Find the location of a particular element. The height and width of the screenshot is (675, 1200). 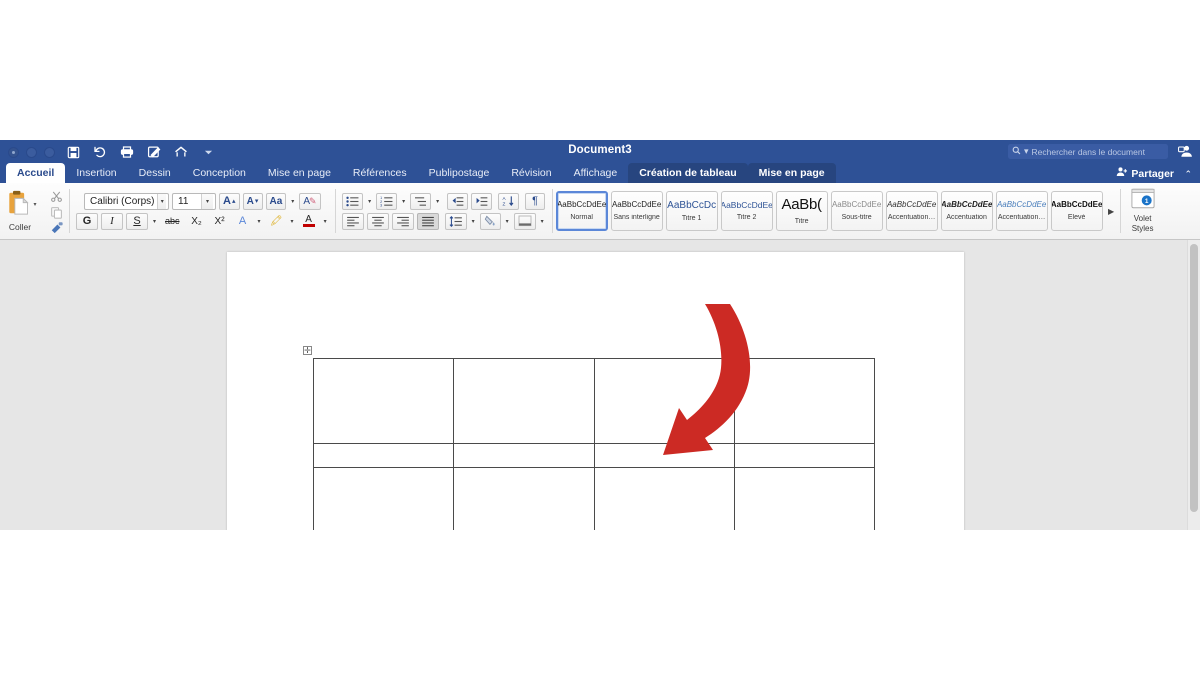

change-case-button: Aa is located at coordinates (276, 201).